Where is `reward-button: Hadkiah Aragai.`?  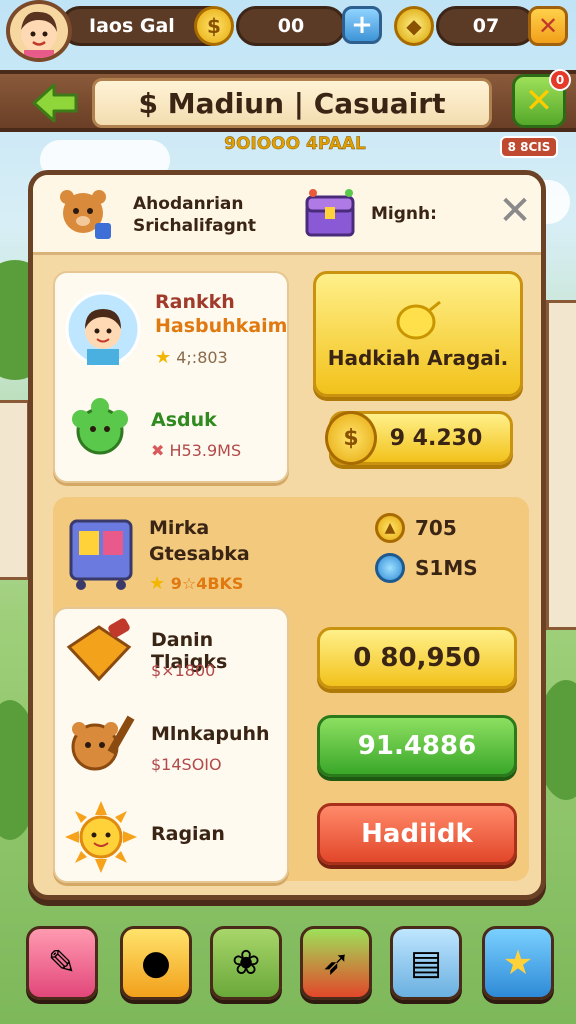
reward-button: Hadkiah Aragai. is located at coordinates (418, 334).